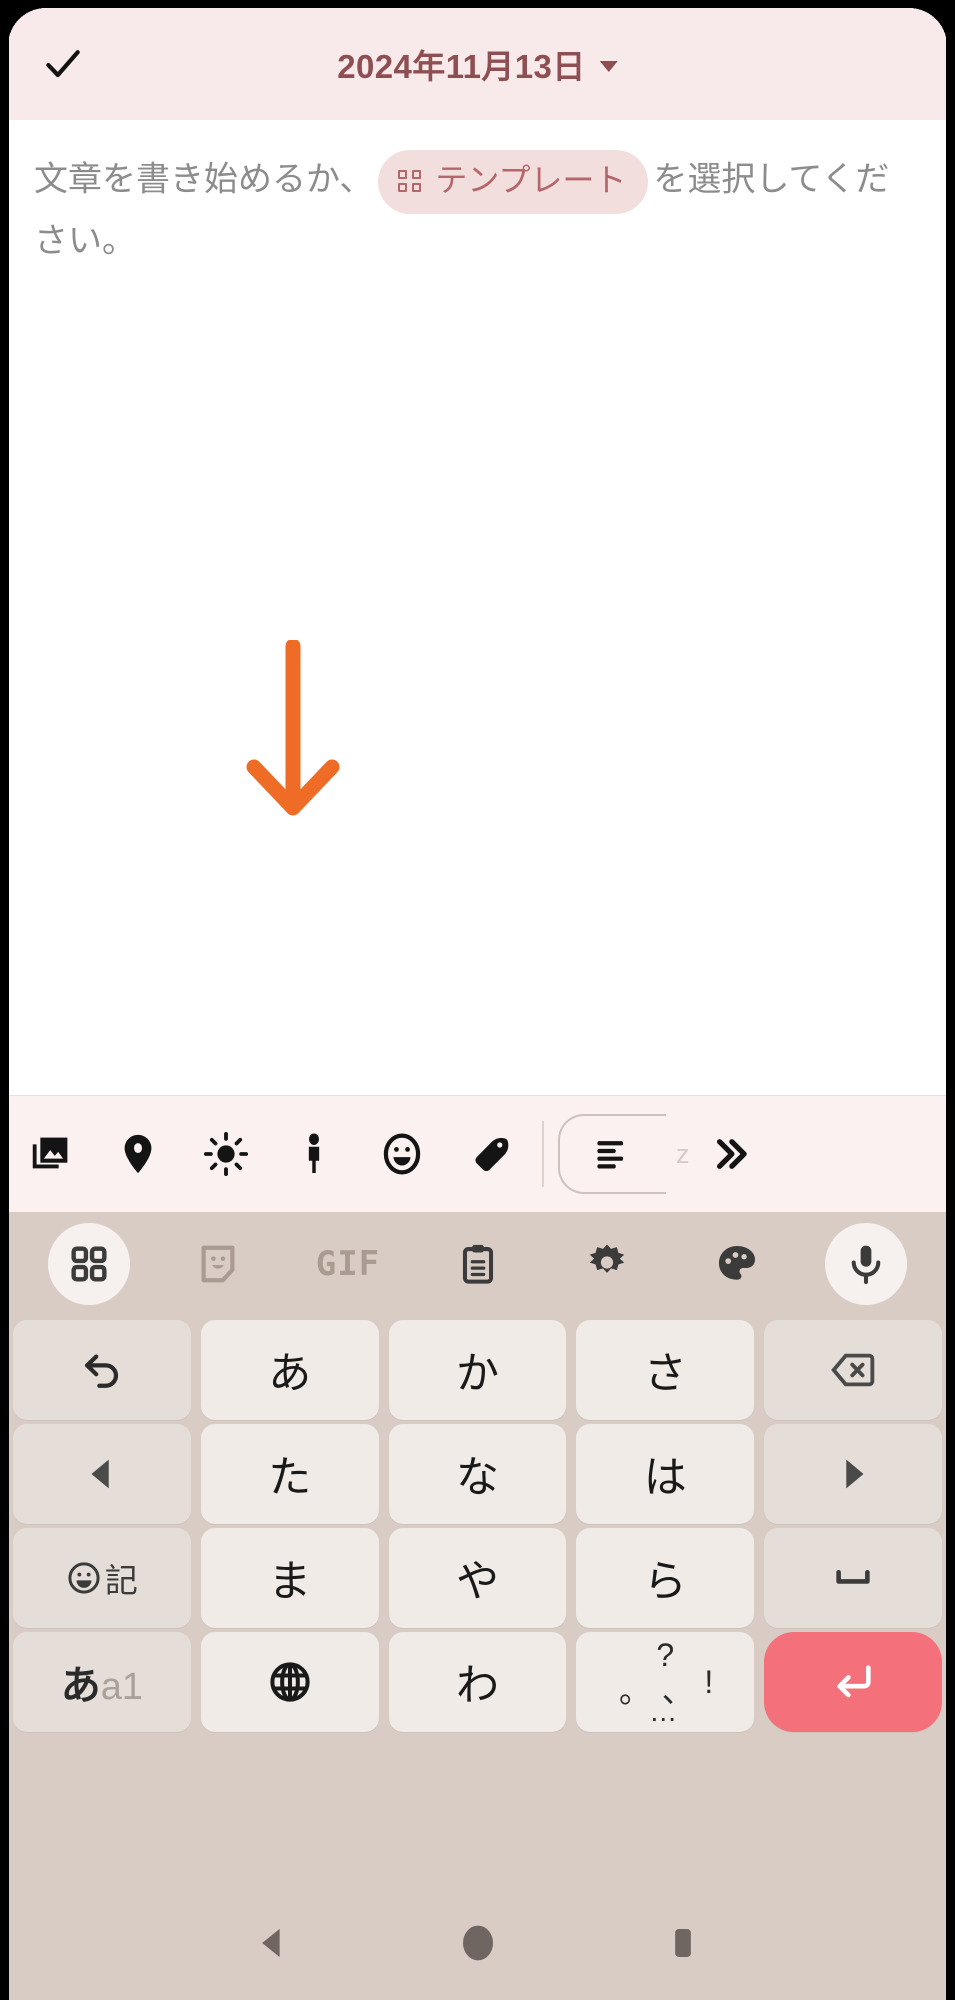 The width and height of the screenshot is (955, 2000). I want to click on location-pin-icon, so click(138, 1154).